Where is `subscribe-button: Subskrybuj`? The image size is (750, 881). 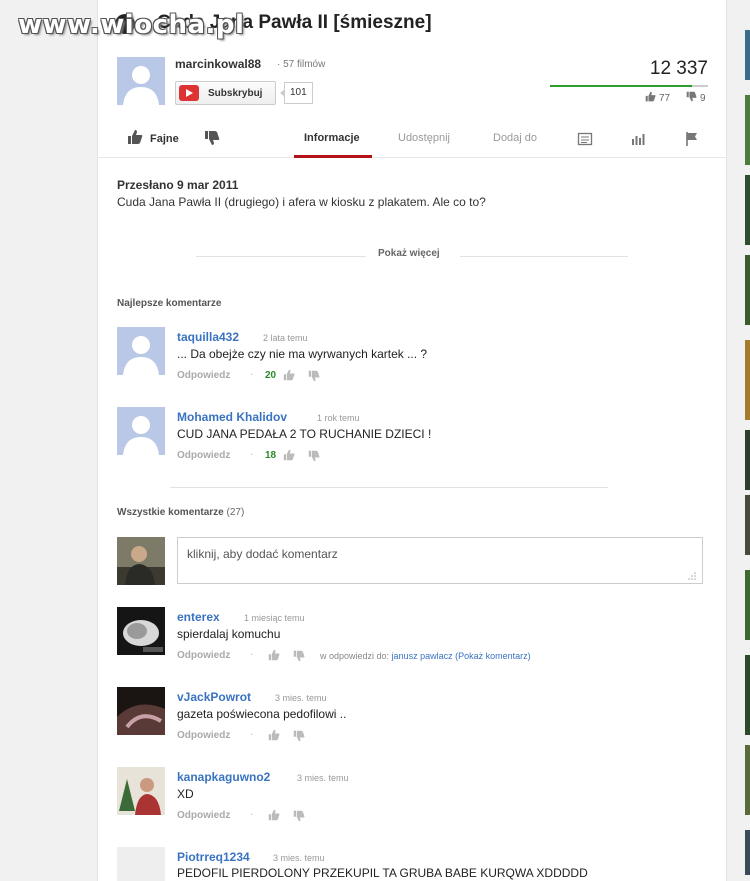
subscribe-button: Subskrybuj is located at coordinates (225, 93).